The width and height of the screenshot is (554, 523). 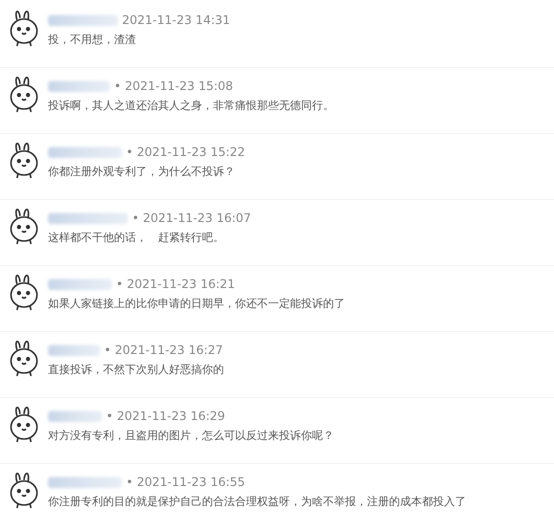 I want to click on comment-time: • 2021-11-23 16:21, so click(x=176, y=284).